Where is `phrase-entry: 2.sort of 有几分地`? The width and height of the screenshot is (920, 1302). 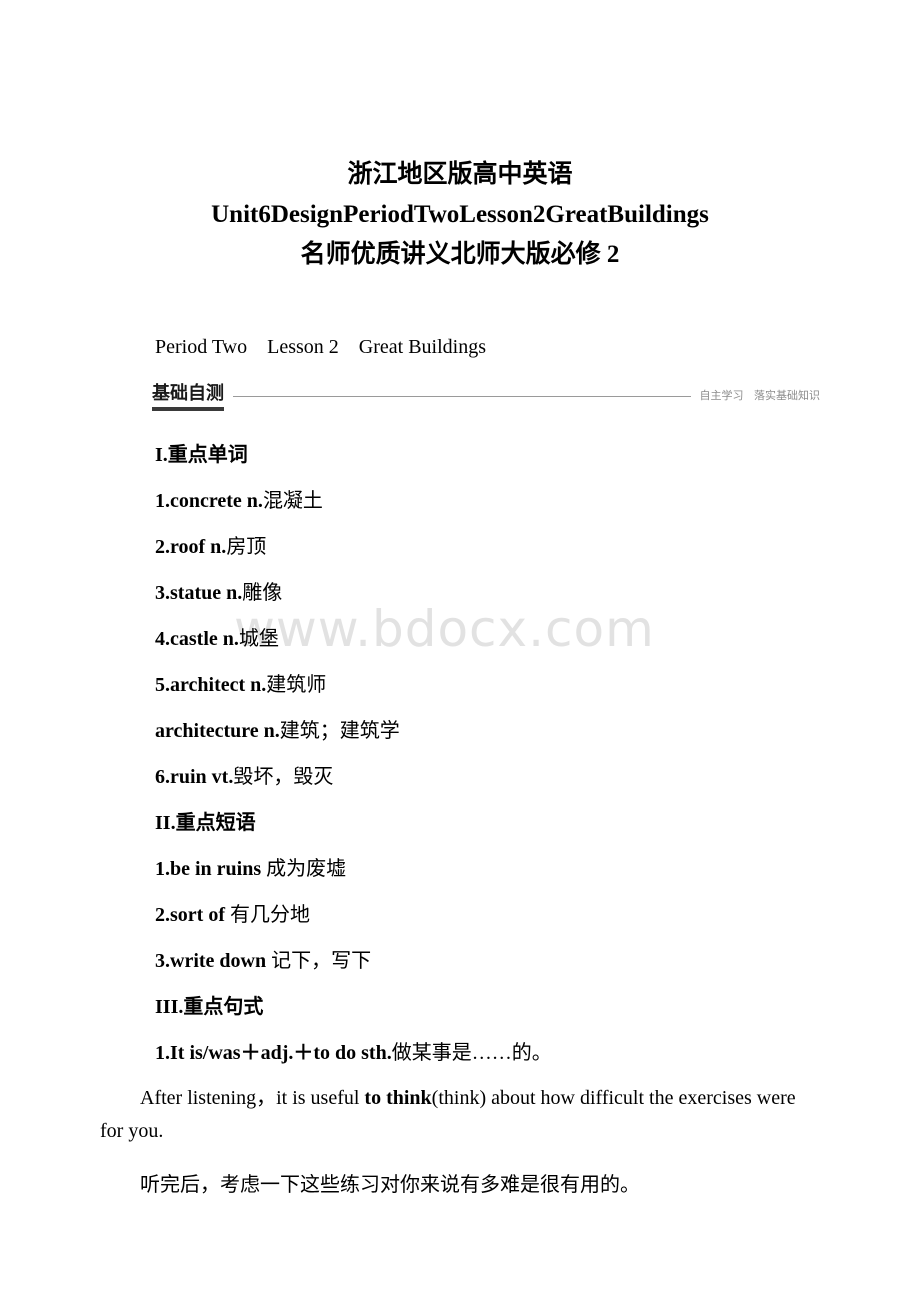
phrase-entry: 2.sort of 有几分地 is located at coordinates (487, 915).